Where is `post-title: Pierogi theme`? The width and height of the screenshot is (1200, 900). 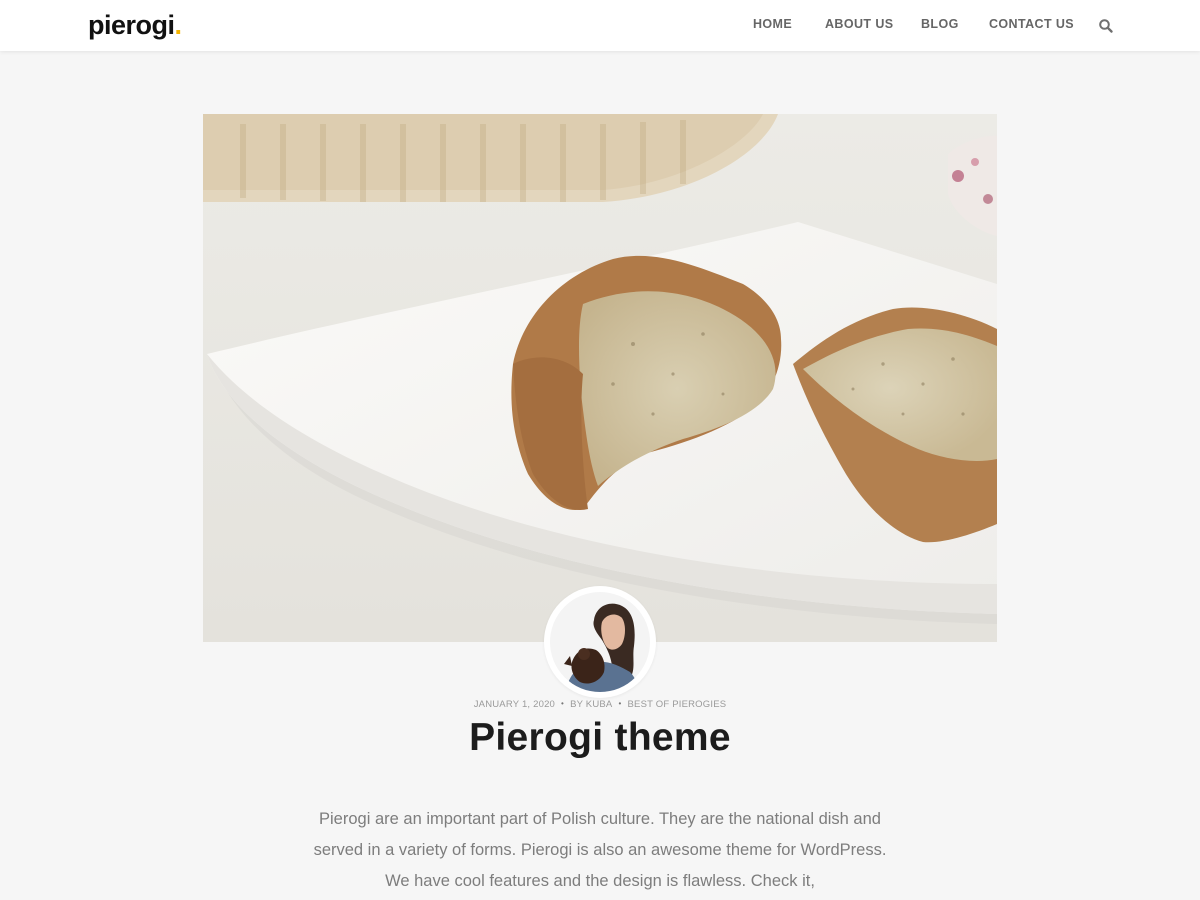 post-title: Pierogi theme is located at coordinates (600, 738).